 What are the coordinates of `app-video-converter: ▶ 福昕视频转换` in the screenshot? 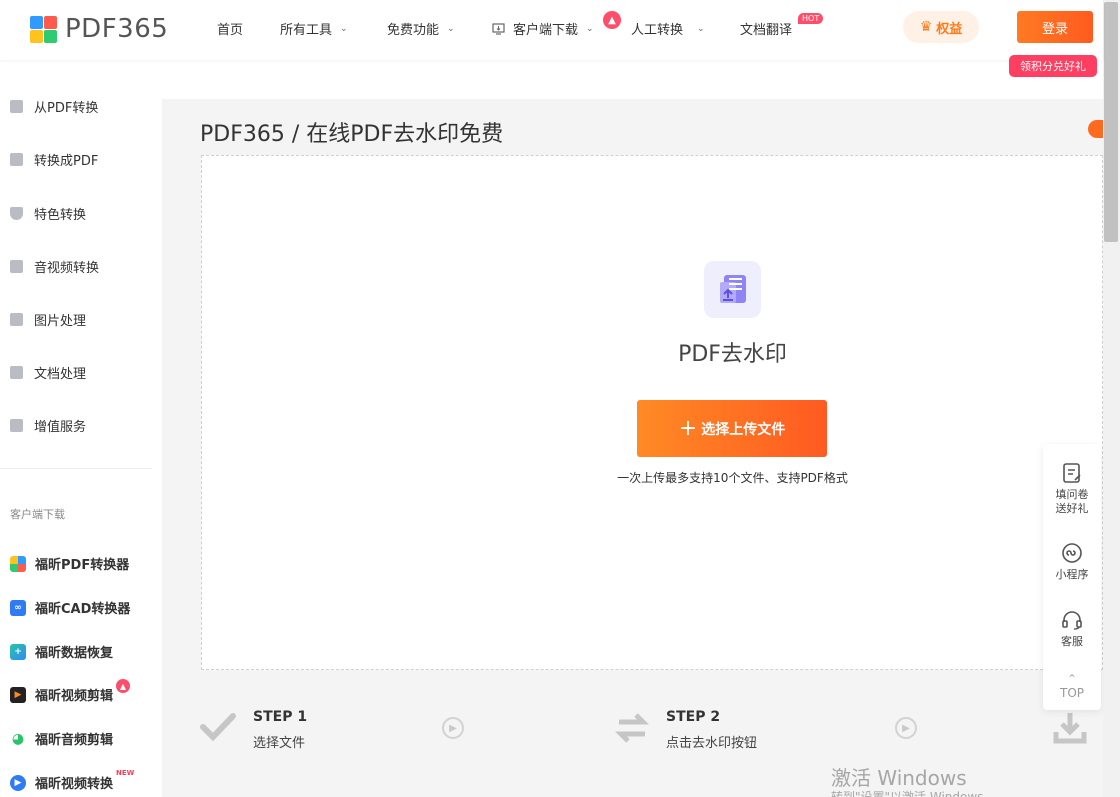 It's located at (61, 782).